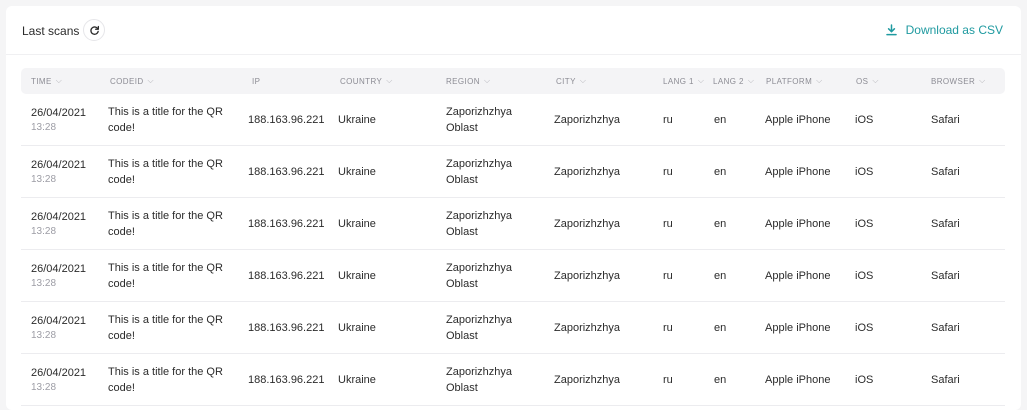  Describe the element at coordinates (678, 81) in the screenshot. I see `column-header-label: LANG 1` at that location.